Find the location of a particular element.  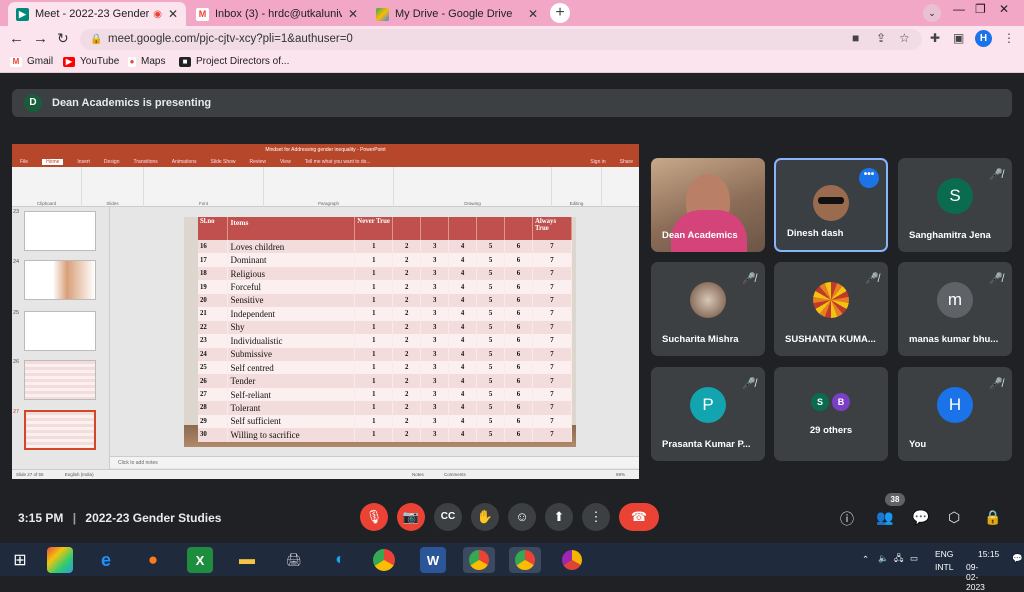

participant-tile-others: S B 29 others is located at coordinates (831, 414).